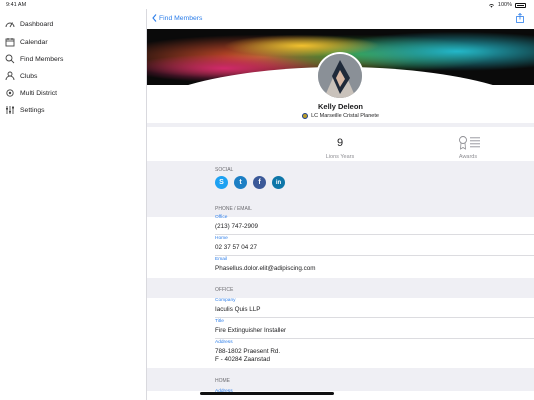 Image resolution: width=534 pixels, height=400 pixels. I want to click on sidebar-item-label: Calendar, so click(34, 42).